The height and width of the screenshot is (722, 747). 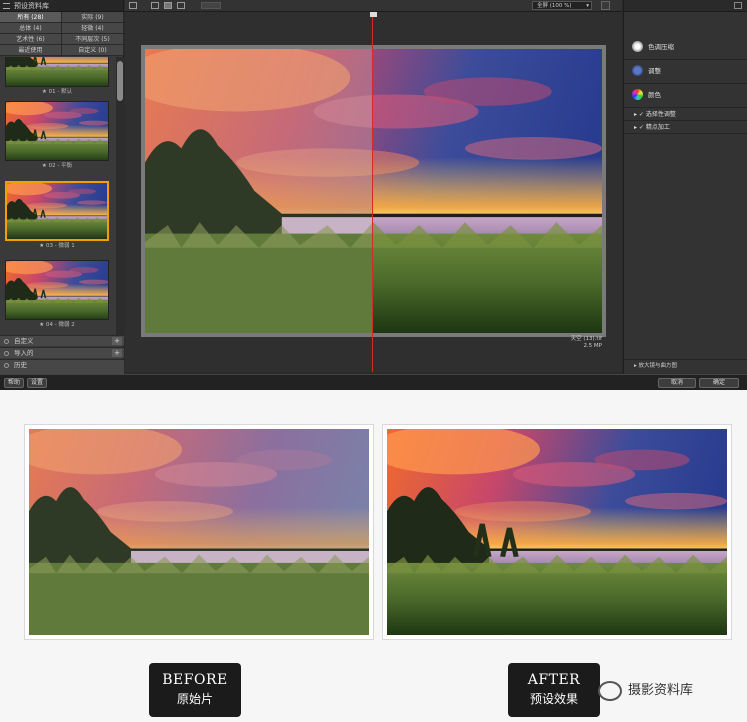 I want to click on category-levels: 不同层次 (5), so click(x=93, y=39).